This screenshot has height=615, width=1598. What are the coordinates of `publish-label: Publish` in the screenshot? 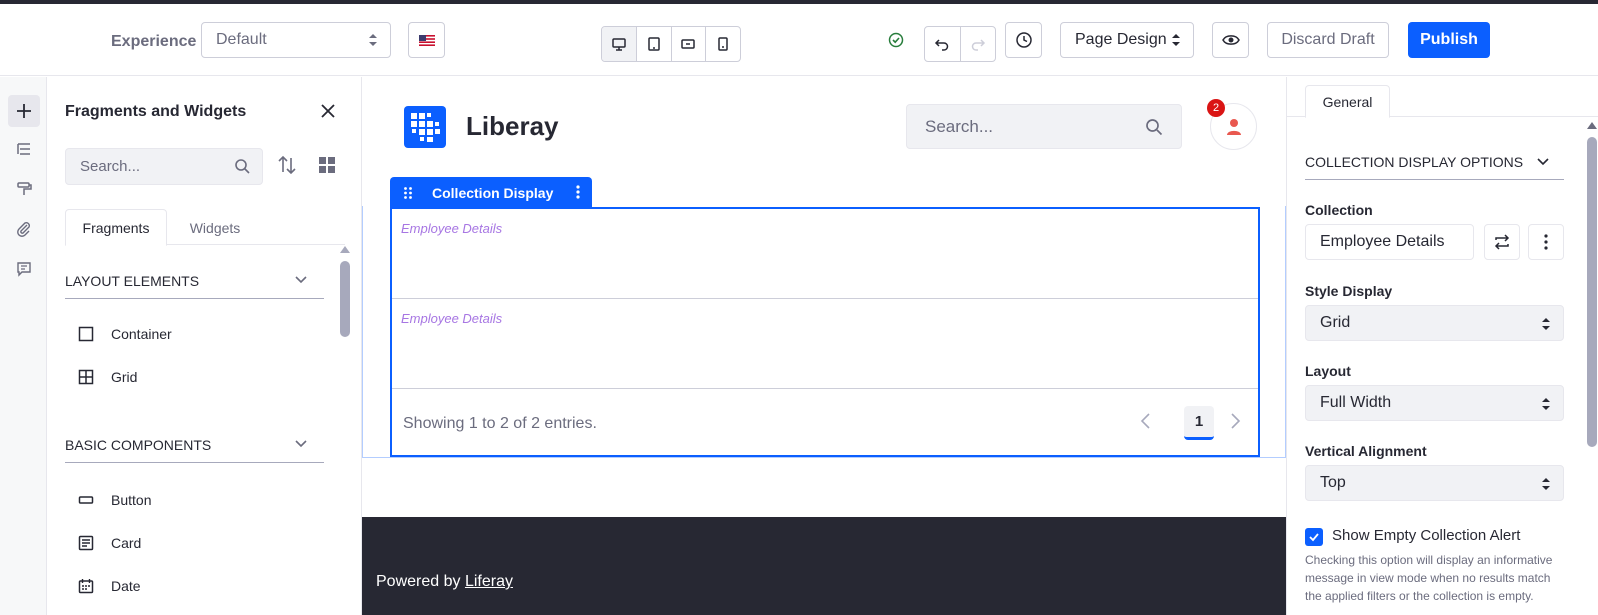 It's located at (1449, 39).